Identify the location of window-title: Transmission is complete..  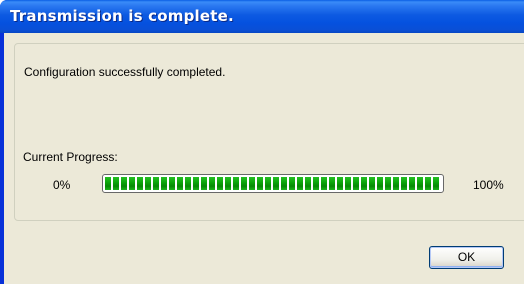
(122, 16).